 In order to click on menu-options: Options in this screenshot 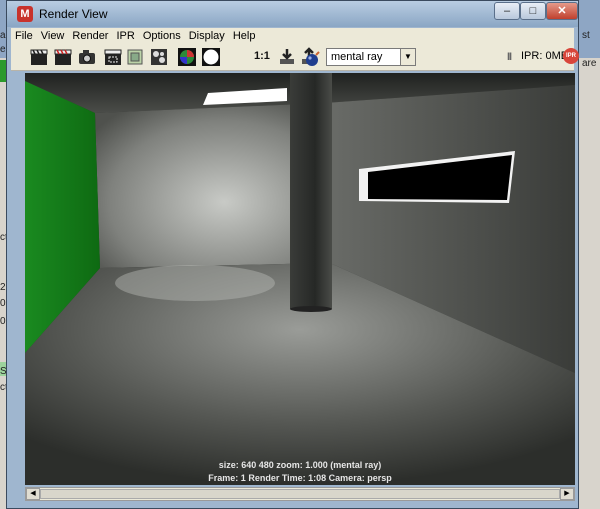, I will do `click(162, 36)`.